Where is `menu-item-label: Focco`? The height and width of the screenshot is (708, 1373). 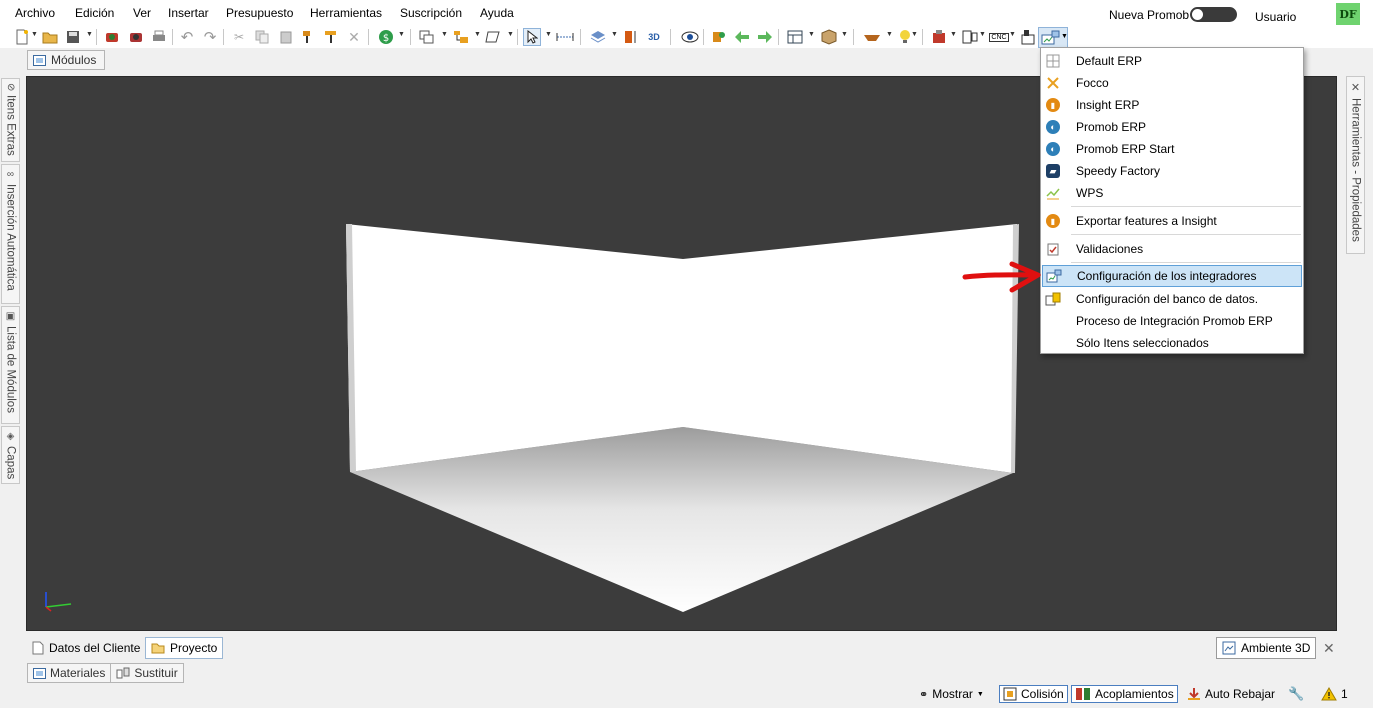 menu-item-label: Focco is located at coordinates (1092, 83).